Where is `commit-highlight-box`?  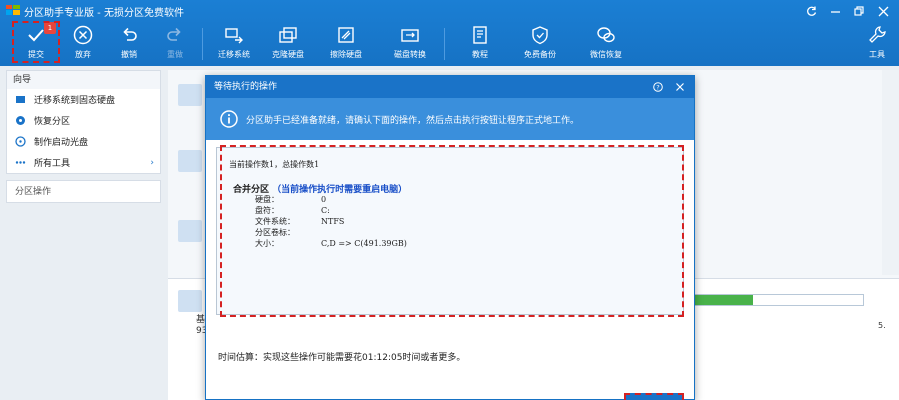 commit-highlight-box is located at coordinates (36, 42).